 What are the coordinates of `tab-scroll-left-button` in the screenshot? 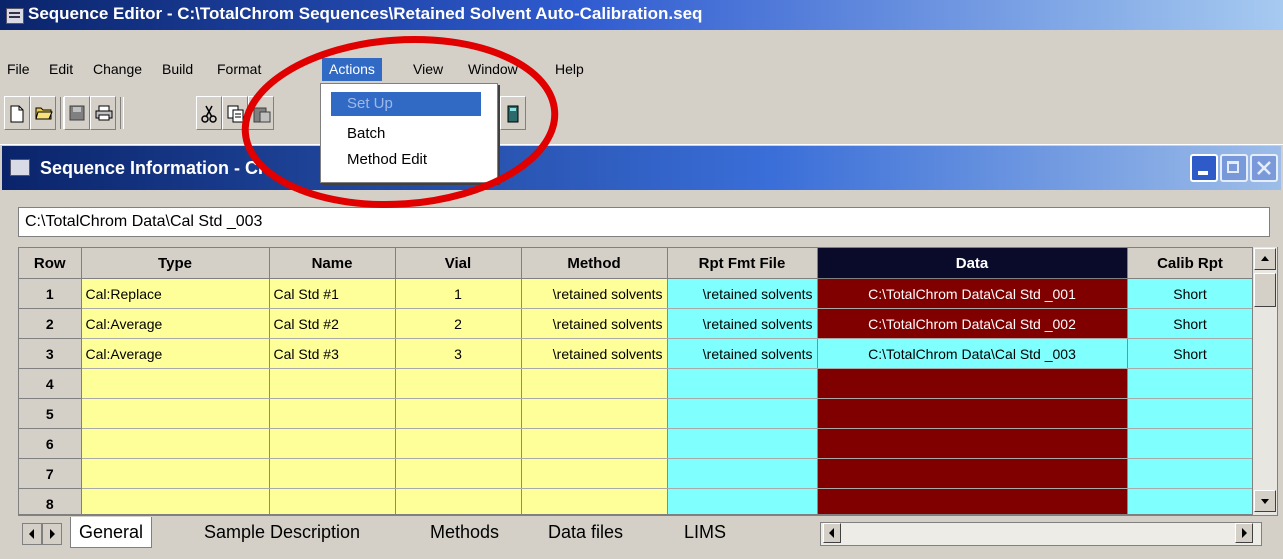 It's located at (32, 534).